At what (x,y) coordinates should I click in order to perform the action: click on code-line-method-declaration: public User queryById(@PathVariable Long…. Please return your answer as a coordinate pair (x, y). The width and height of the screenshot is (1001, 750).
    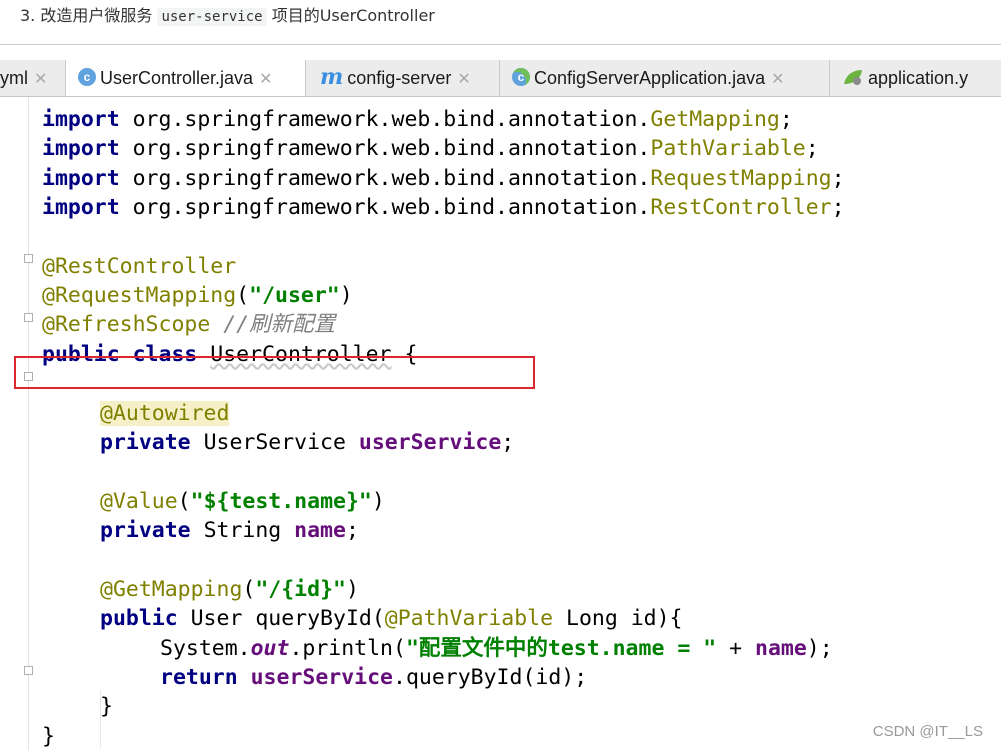
    Looking at the image, I should click on (391, 618).